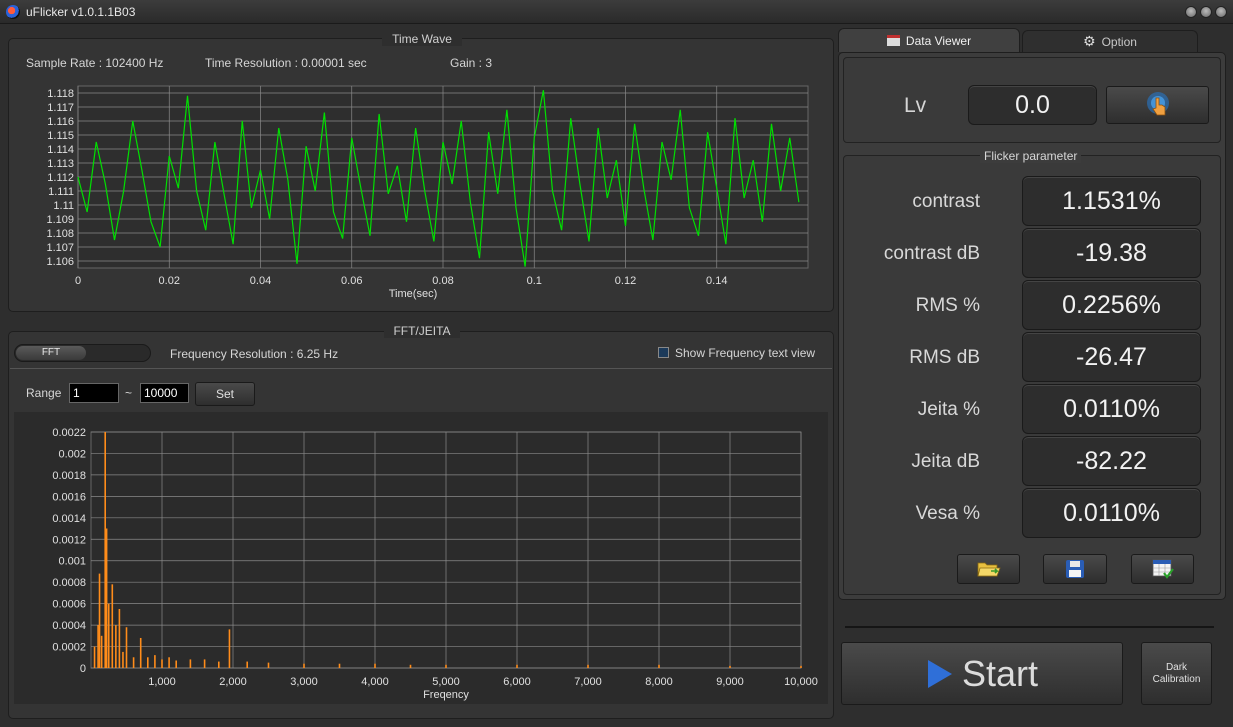 This screenshot has width=1233, height=727. What do you see at coordinates (60, 220) in the screenshot?
I see `y-tick-label: 1.109` at bounding box center [60, 220].